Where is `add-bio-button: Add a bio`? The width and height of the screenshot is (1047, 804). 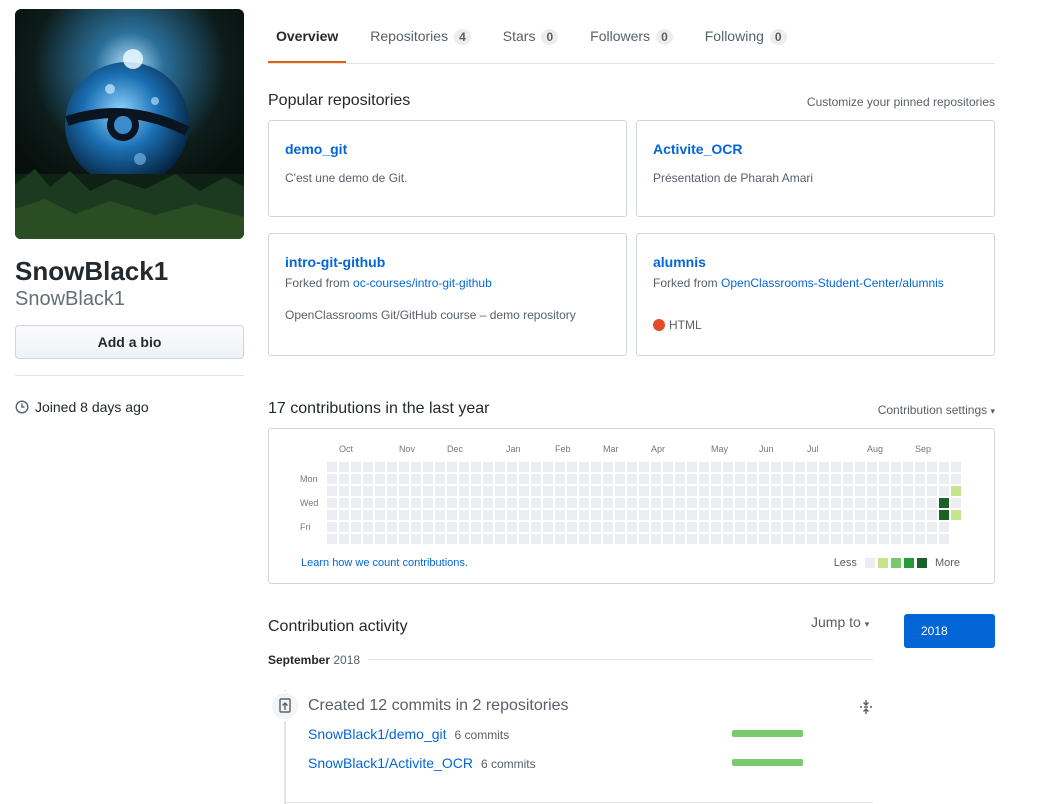 add-bio-button: Add a bio is located at coordinates (129, 342).